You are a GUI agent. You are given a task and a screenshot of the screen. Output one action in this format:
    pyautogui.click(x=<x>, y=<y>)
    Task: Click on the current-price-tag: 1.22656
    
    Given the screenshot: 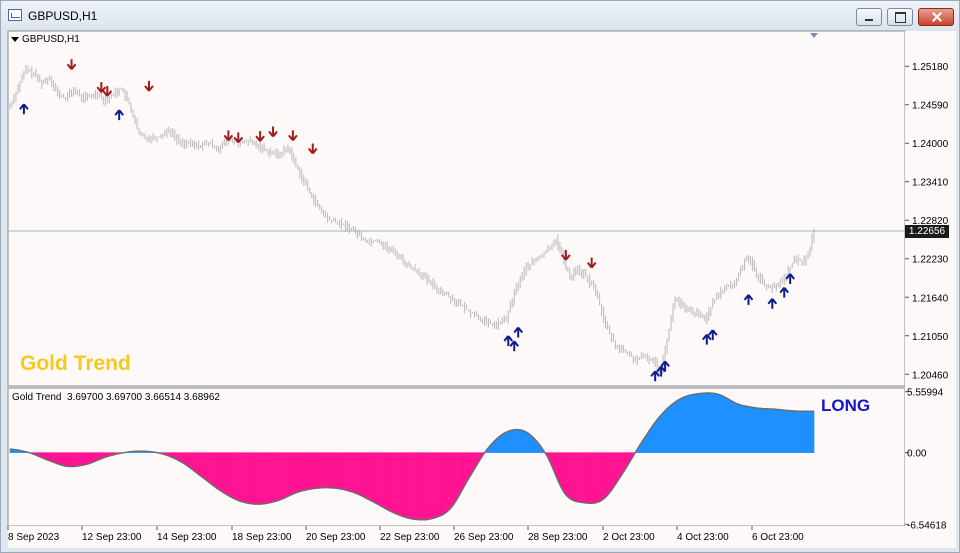 What is the action you would take?
    pyautogui.click(x=927, y=231)
    